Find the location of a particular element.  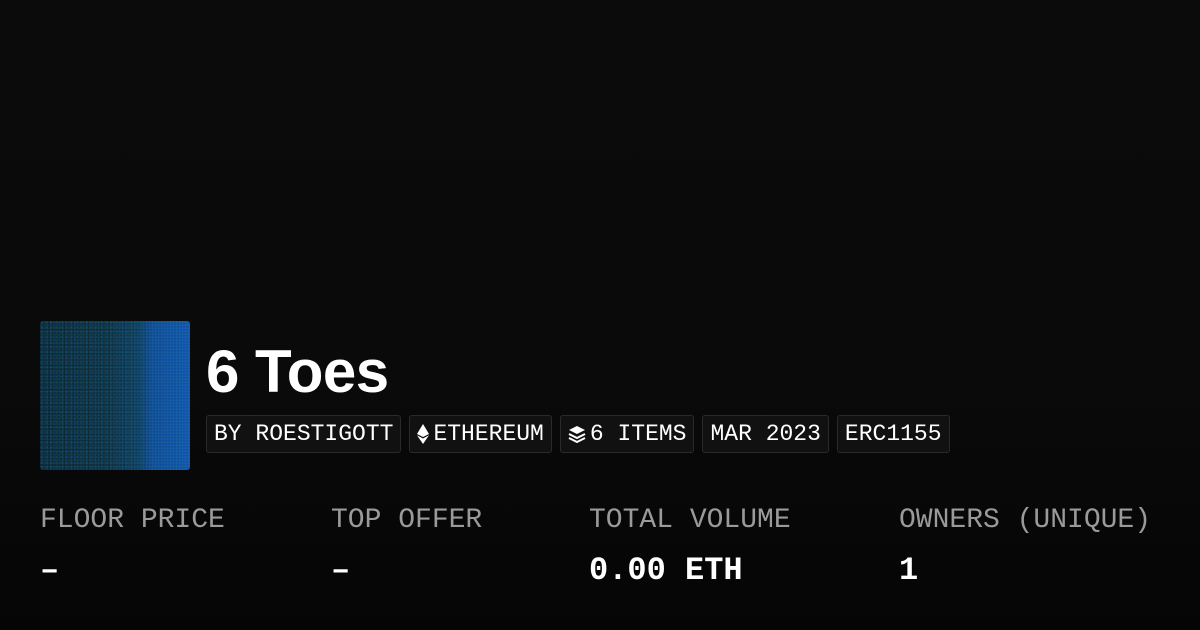

top-offer-label: TOP OFFER is located at coordinates (407, 520).